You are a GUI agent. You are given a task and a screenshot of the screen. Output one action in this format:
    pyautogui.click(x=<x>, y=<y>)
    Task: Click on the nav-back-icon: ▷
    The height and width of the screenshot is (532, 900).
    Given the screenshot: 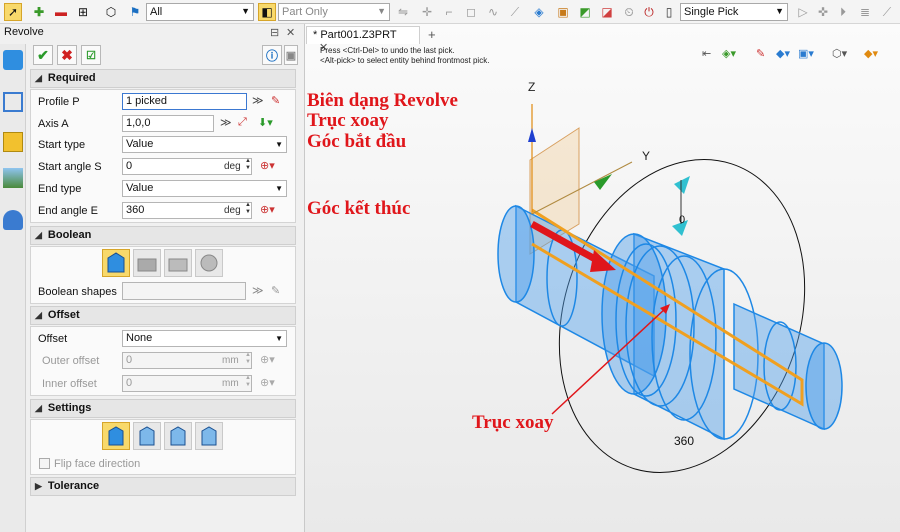 What is the action you would take?
    pyautogui.click(x=803, y=12)
    